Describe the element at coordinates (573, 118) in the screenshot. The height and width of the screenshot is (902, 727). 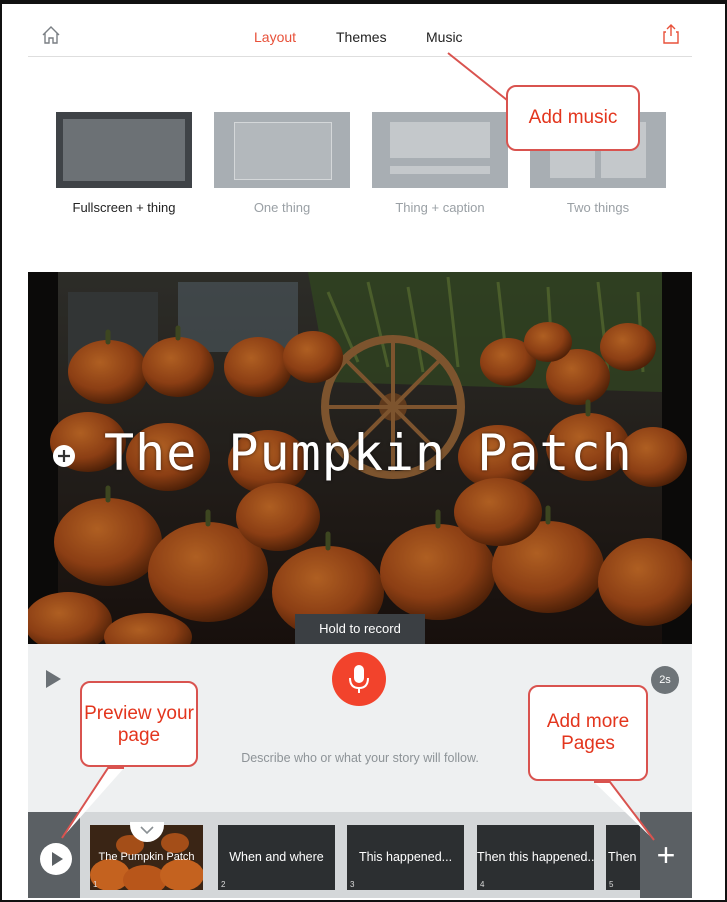
I see `callout-add-music: Add music` at that location.